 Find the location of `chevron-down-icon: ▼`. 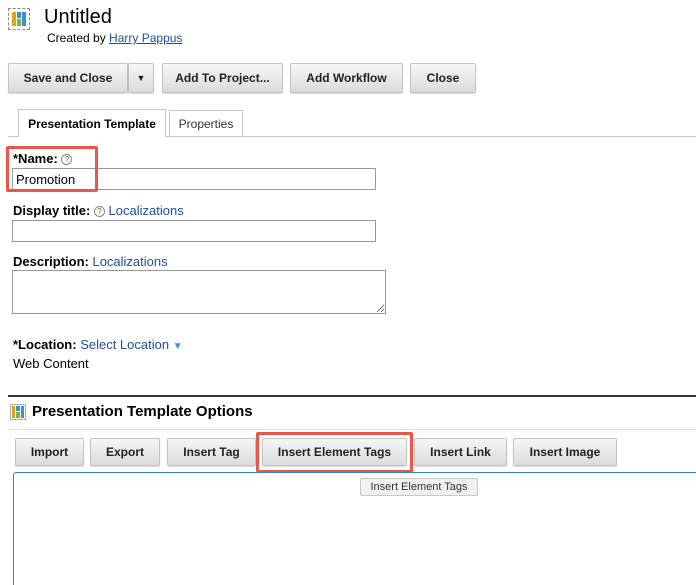

chevron-down-icon: ▼ is located at coordinates (141, 78).